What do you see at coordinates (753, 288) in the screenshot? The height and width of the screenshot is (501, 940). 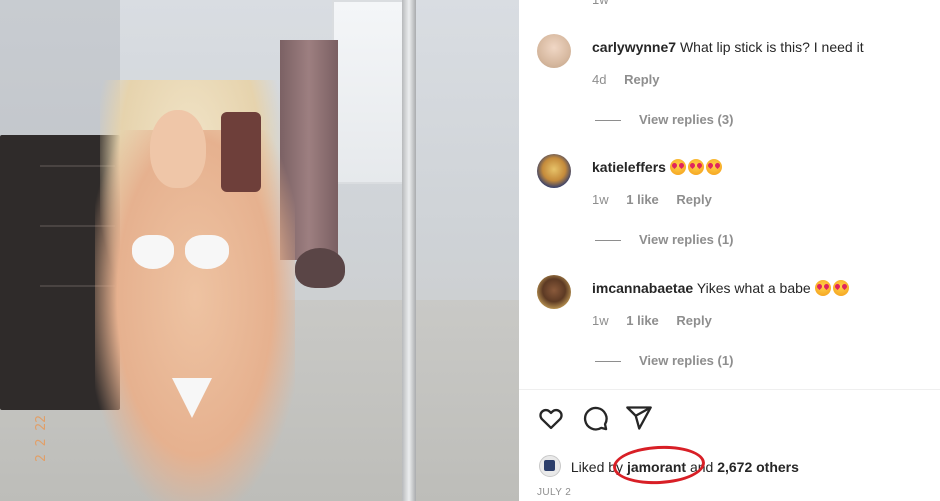 I see `comment-body: Yikes what a babe` at bounding box center [753, 288].